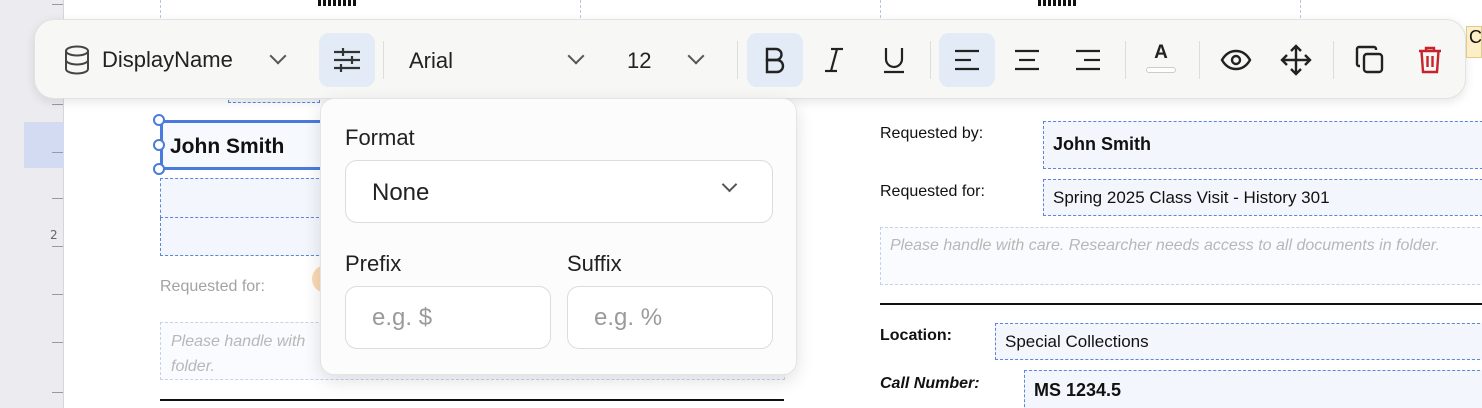  What do you see at coordinates (431, 61) in the screenshot?
I see `font-family-dropdown: Arial` at bounding box center [431, 61].